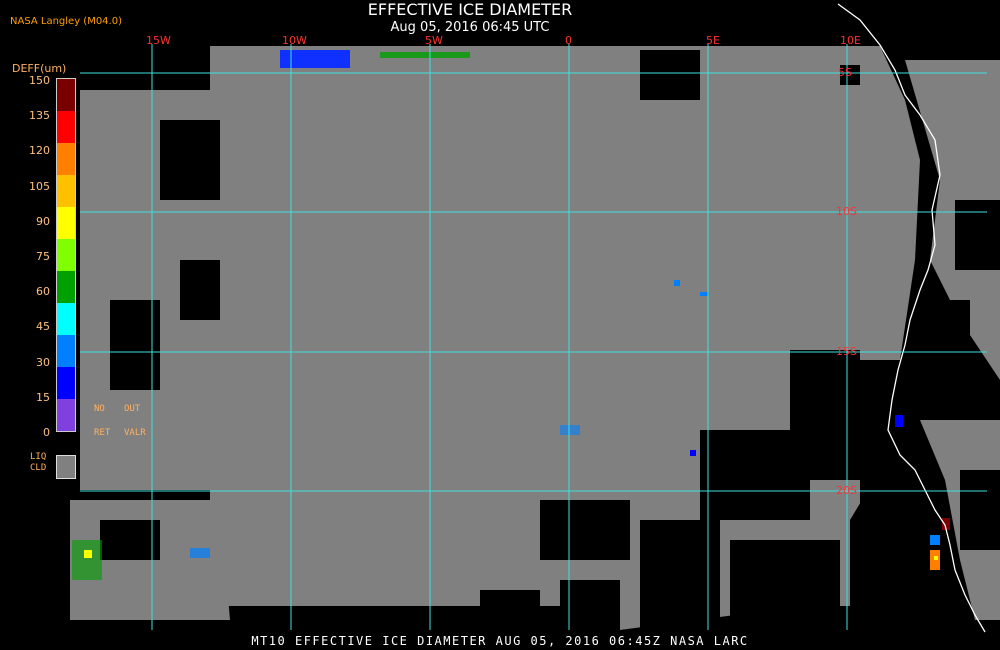 The height and width of the screenshot is (650, 1000). I want to click on liquid-cloud-label: LIQ CLD, so click(38, 463).